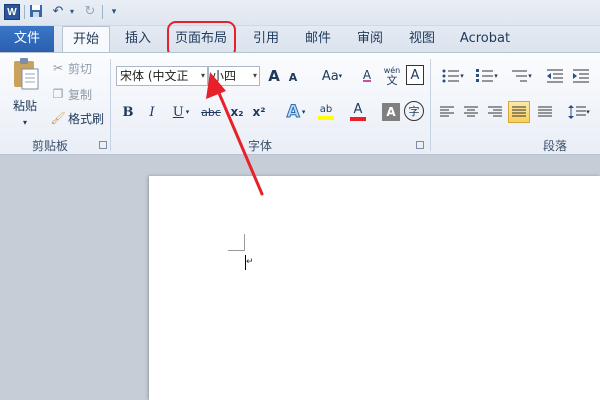 The image size is (600, 400). I want to click on align-center-button, so click(471, 112).